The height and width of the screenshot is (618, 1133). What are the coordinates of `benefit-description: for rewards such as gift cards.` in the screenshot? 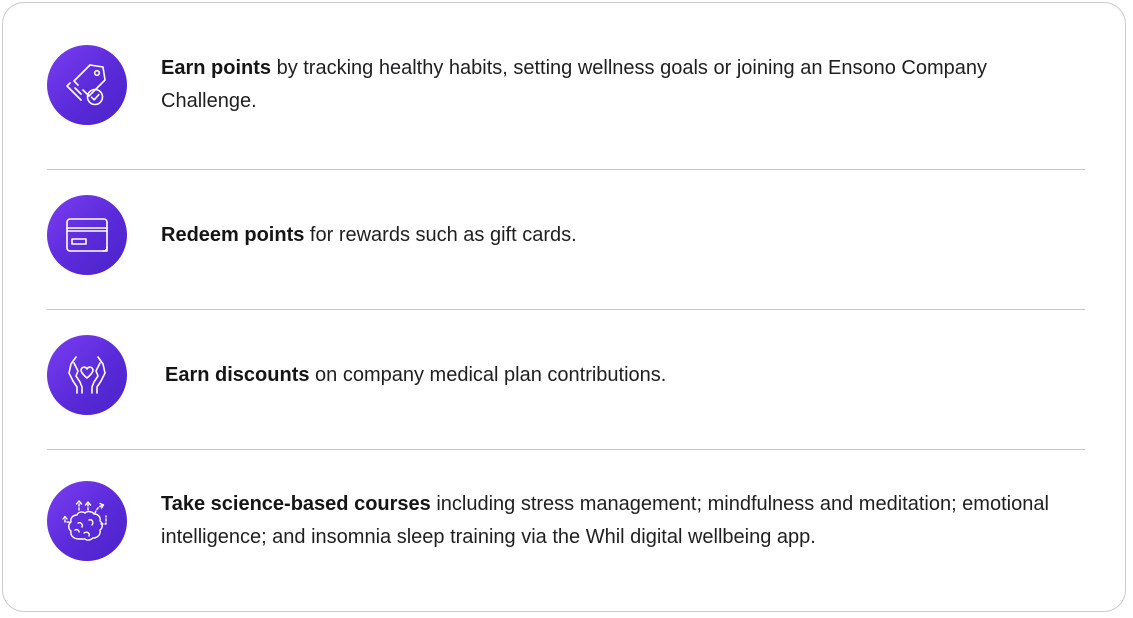 It's located at (440, 234).